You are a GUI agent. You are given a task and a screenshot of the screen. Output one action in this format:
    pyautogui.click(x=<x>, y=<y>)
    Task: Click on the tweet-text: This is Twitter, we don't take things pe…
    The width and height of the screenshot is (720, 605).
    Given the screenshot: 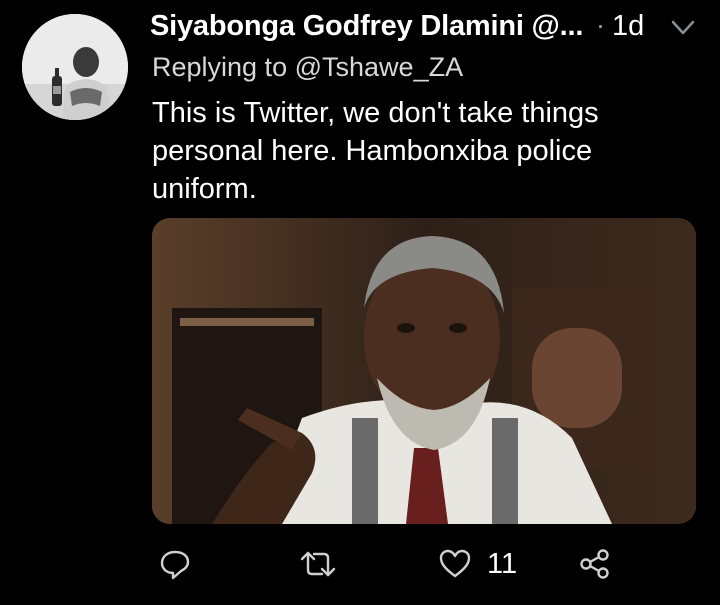 What is the action you would take?
    pyautogui.click(x=375, y=151)
    